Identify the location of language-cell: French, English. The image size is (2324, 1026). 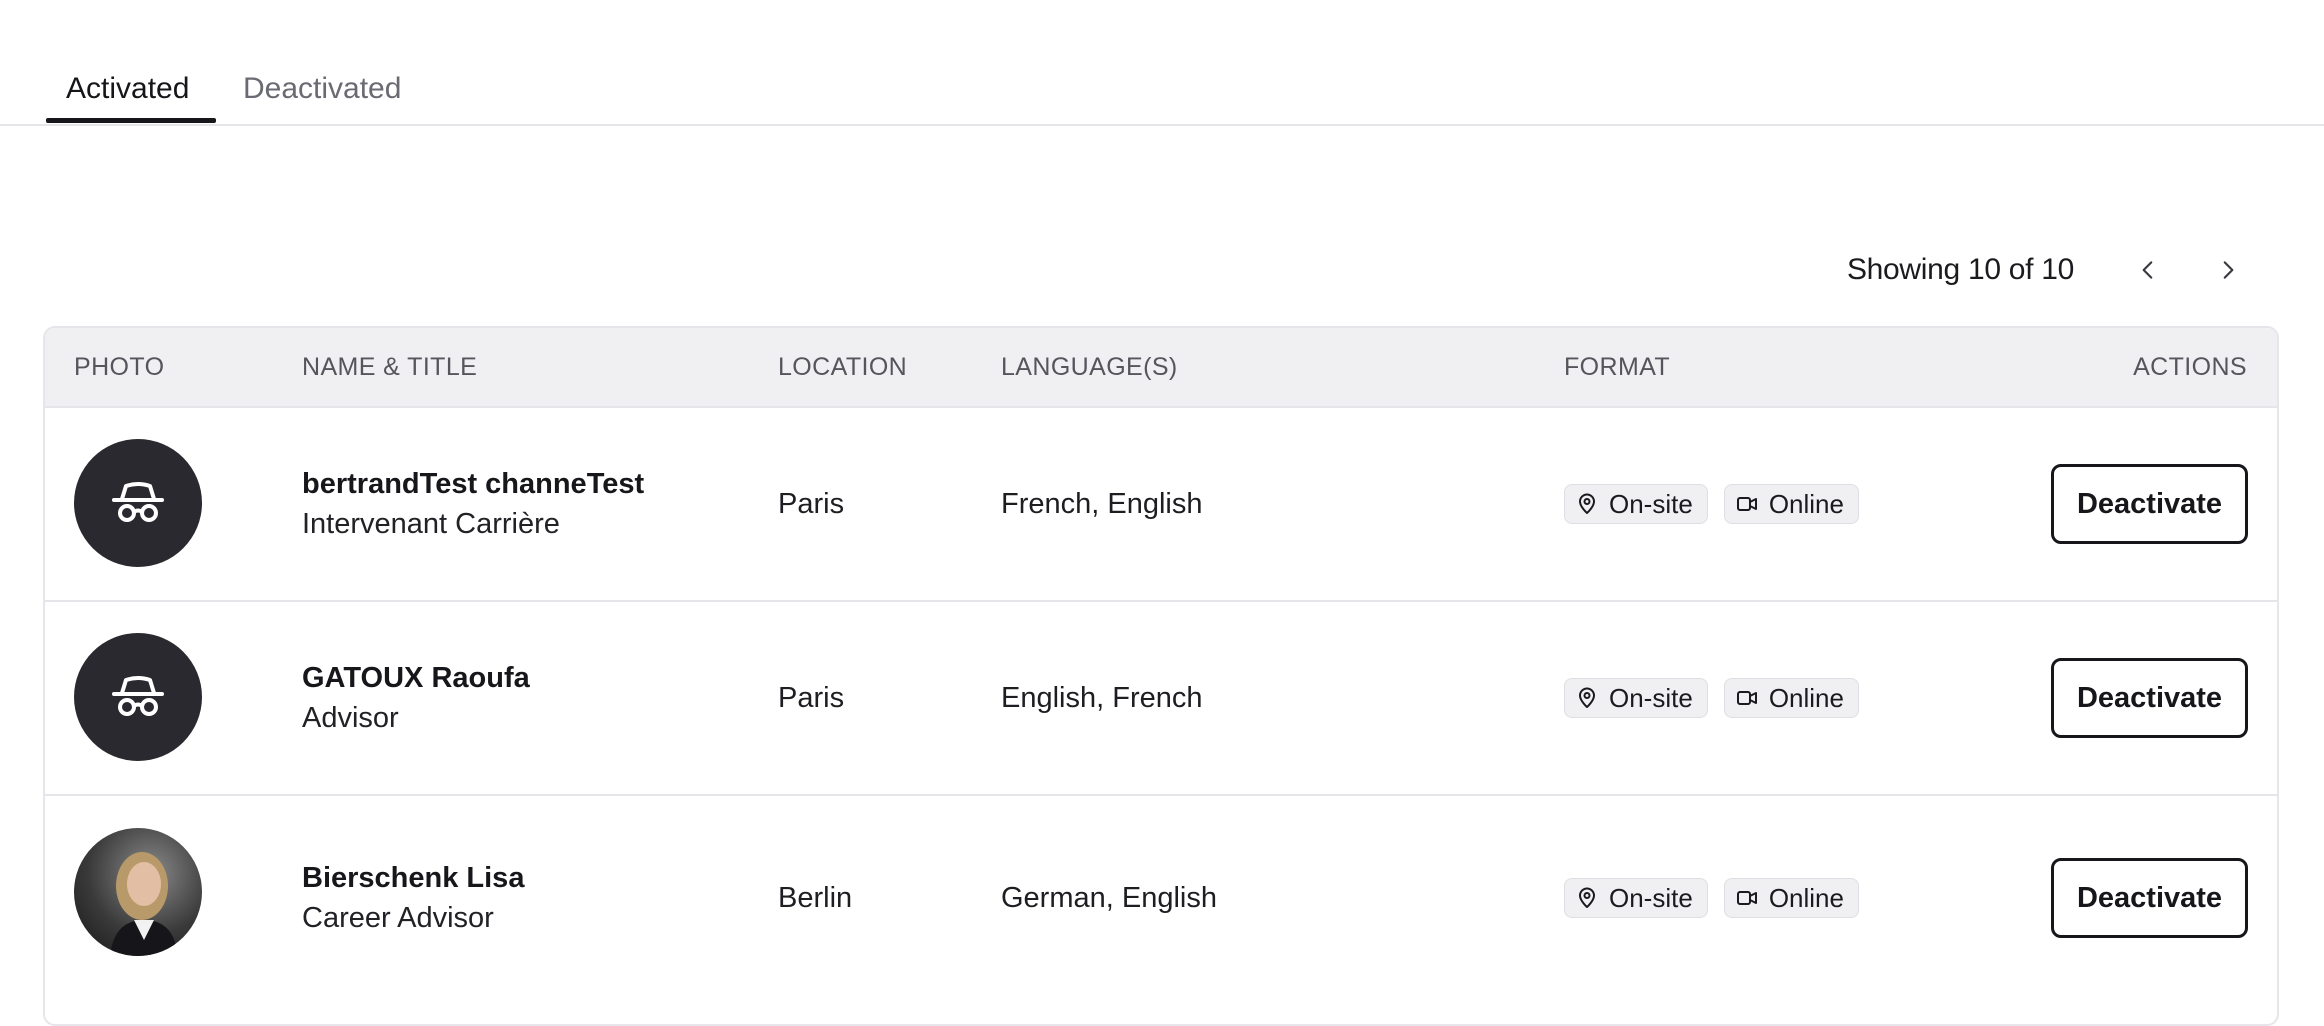
(1102, 504).